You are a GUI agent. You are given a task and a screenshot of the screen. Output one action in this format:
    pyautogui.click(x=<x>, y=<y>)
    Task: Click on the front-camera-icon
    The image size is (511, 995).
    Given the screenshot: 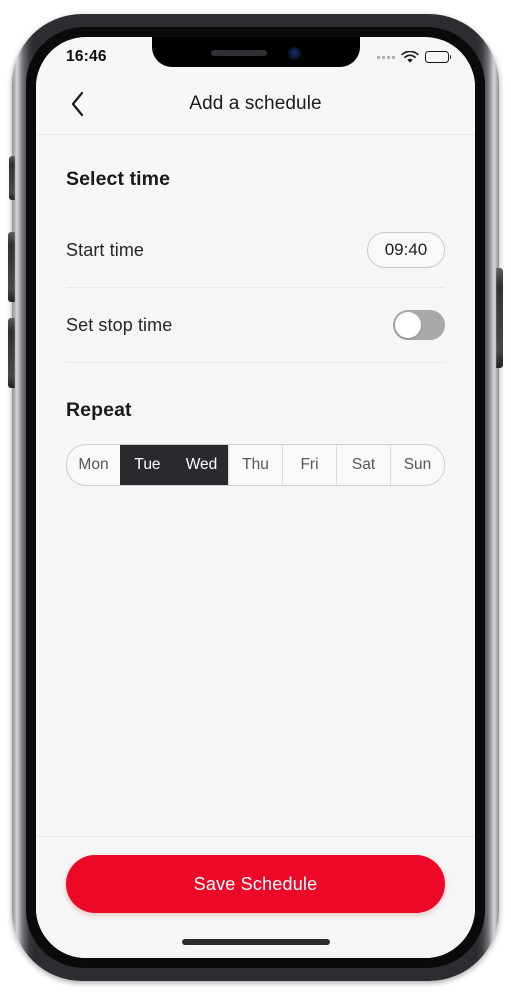 What is the action you would take?
    pyautogui.click(x=294, y=53)
    